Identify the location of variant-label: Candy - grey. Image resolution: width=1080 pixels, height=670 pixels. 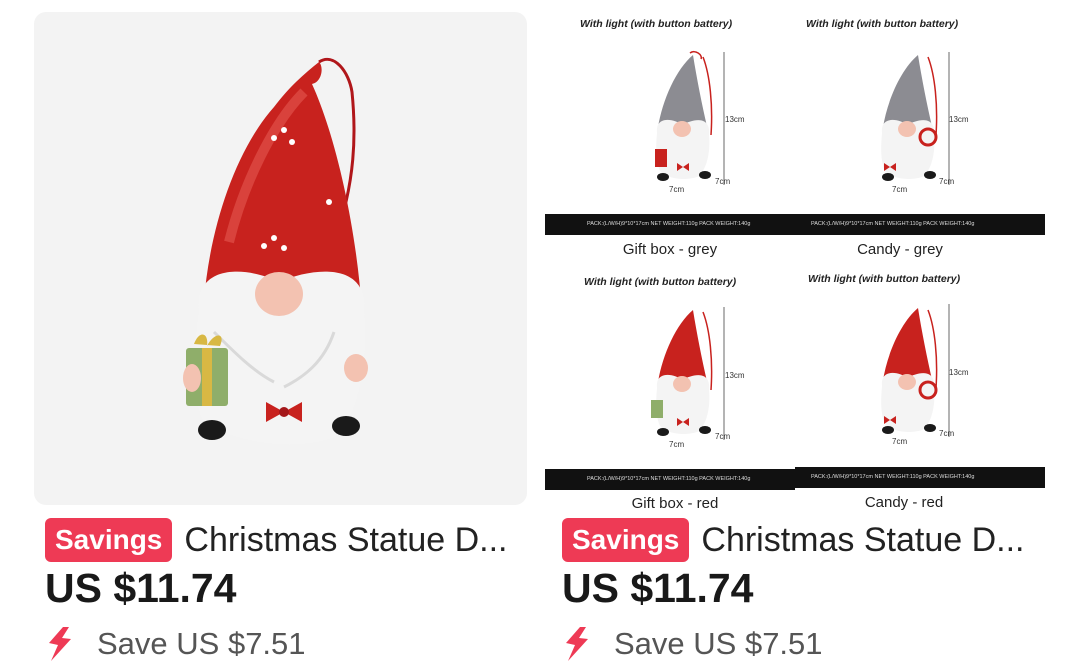
(900, 249).